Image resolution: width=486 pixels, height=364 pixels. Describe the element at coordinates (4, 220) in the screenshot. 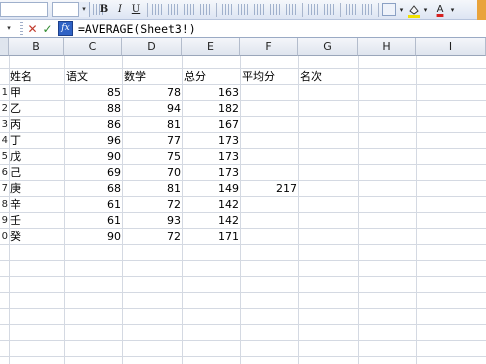

I see `row-number: 9` at that location.